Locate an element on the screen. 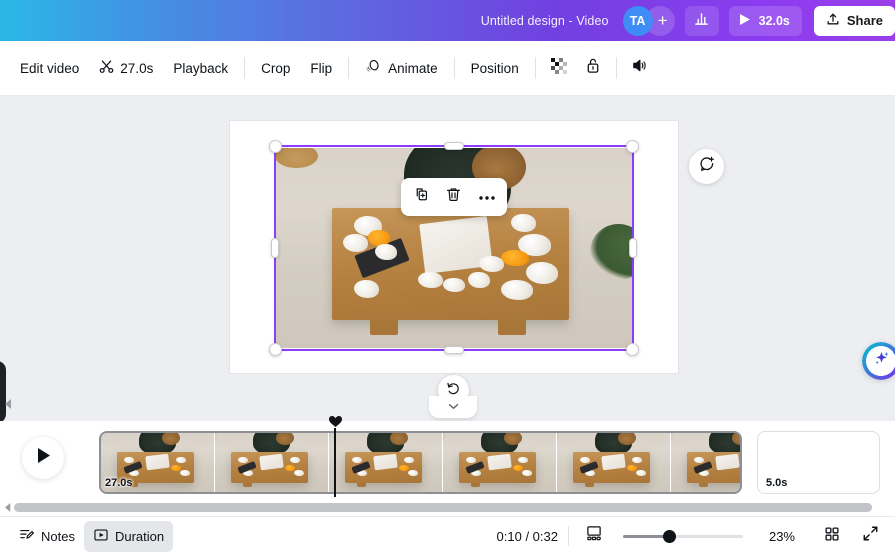 Image resolution: width=895 pixels, height=555 pixels. scissors-icon is located at coordinates (106, 68).